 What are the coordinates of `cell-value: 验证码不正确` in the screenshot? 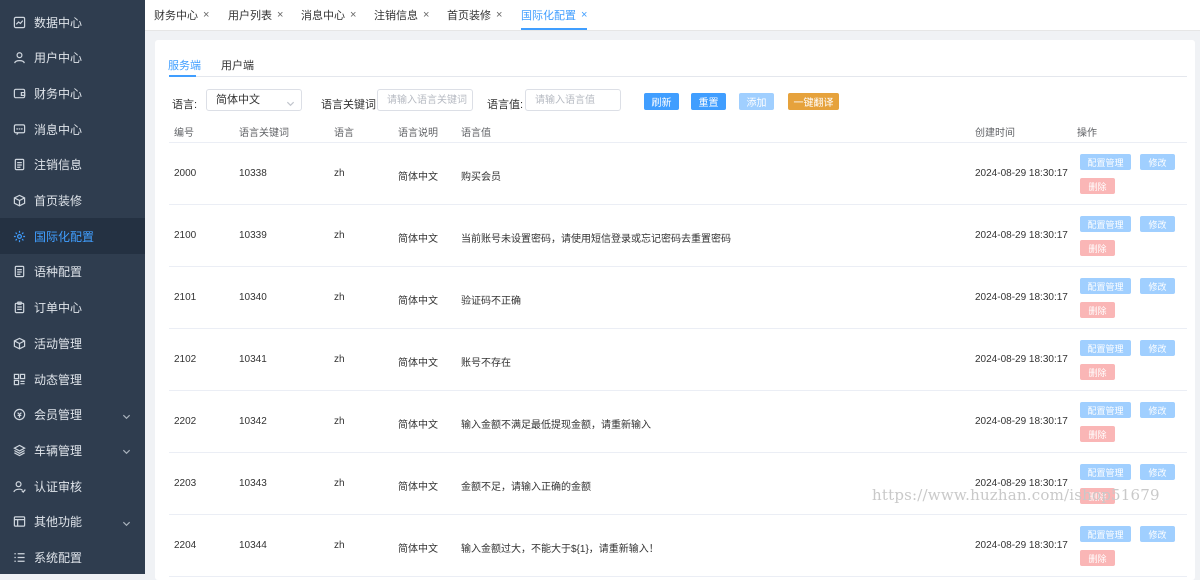 It's located at (491, 301).